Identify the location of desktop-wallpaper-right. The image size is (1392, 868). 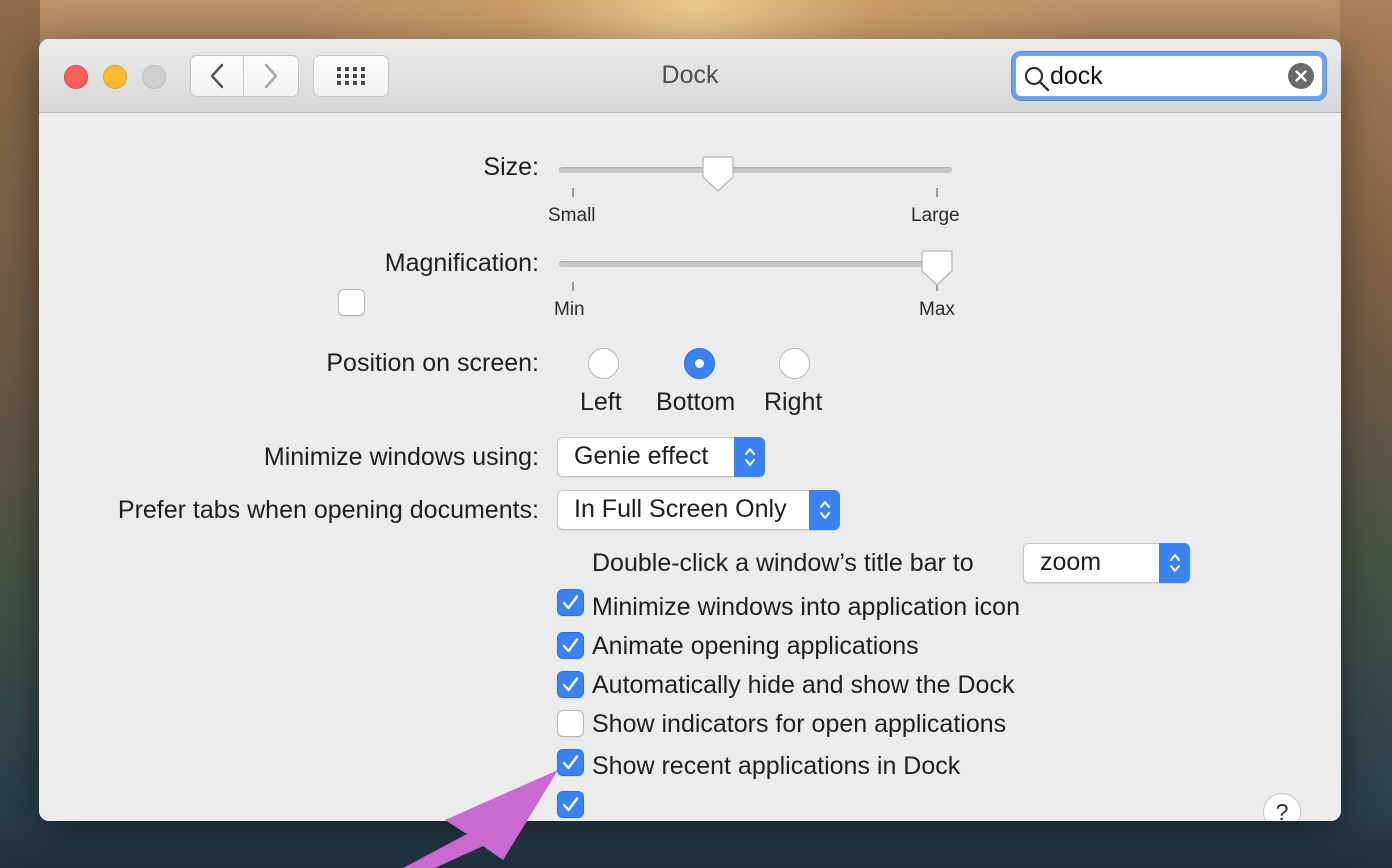
(1366, 434).